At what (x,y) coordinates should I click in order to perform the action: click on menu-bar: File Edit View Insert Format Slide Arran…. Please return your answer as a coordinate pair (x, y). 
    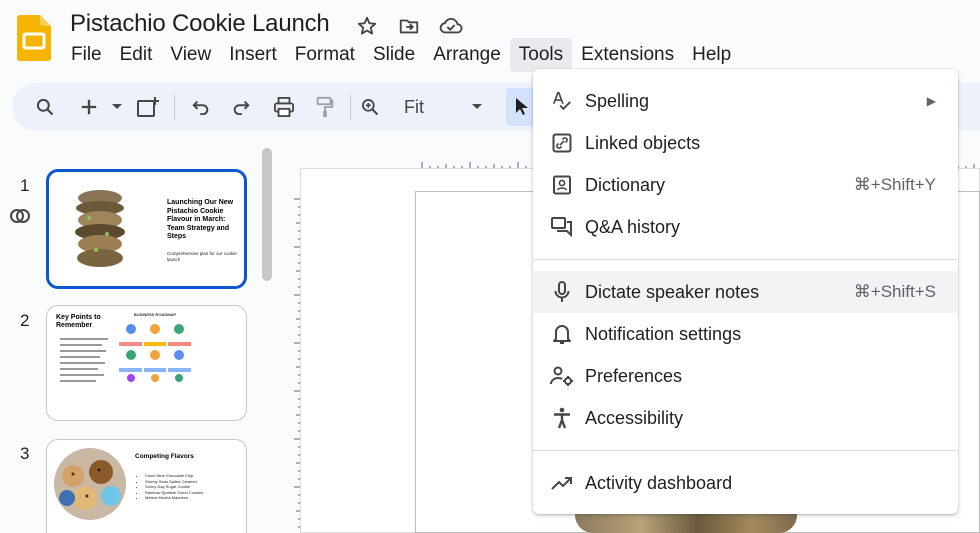
    Looking at the image, I should click on (401, 55).